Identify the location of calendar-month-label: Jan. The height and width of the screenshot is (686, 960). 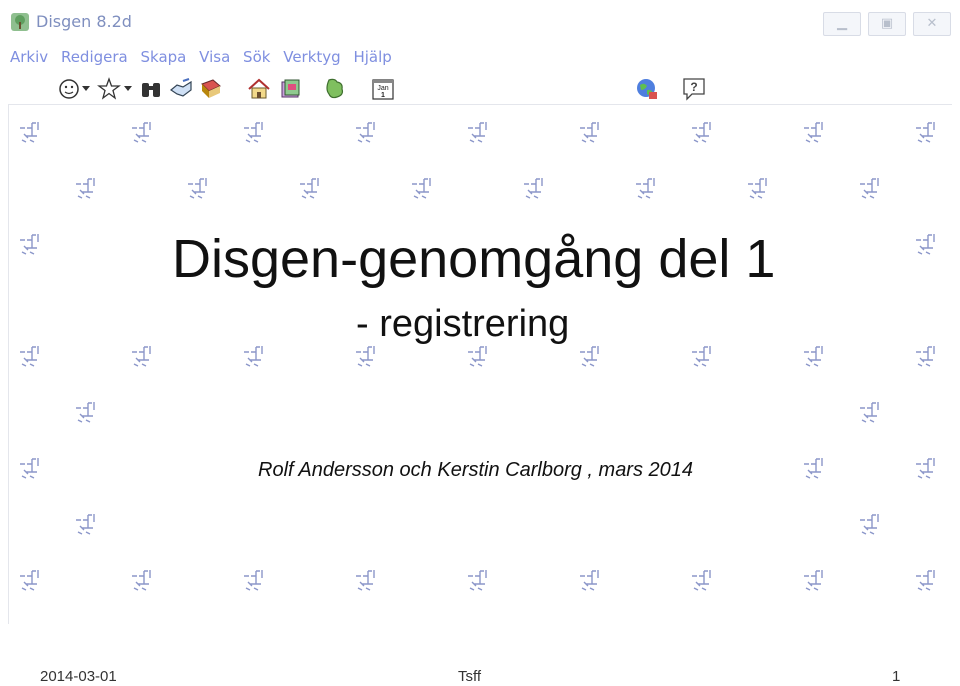
(382, 88).